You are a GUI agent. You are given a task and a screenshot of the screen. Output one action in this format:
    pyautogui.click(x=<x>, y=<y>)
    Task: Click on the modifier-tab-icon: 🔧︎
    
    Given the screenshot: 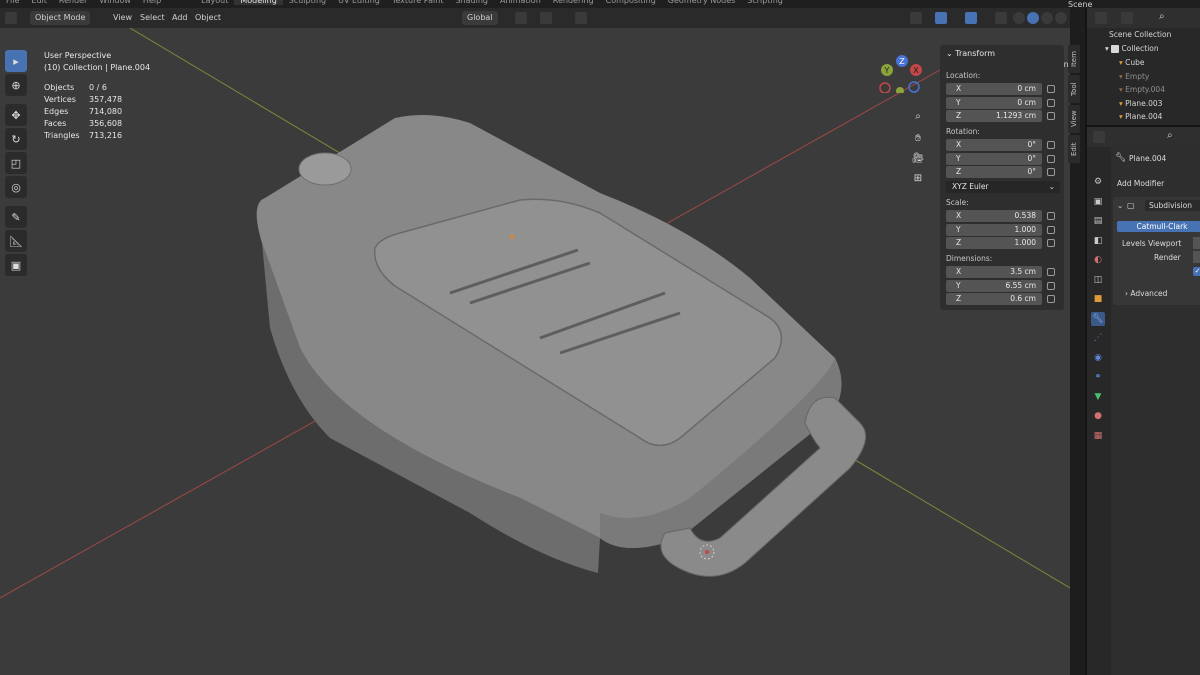 What is the action you would take?
    pyautogui.click(x=1098, y=318)
    